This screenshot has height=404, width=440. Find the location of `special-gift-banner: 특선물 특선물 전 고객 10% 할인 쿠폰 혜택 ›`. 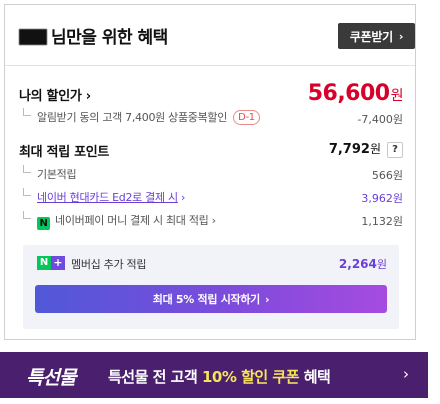

special-gift-banner: 특선물 특선물 전 고객 10% 할인 쿠폰 혜택 › is located at coordinates (214, 375).